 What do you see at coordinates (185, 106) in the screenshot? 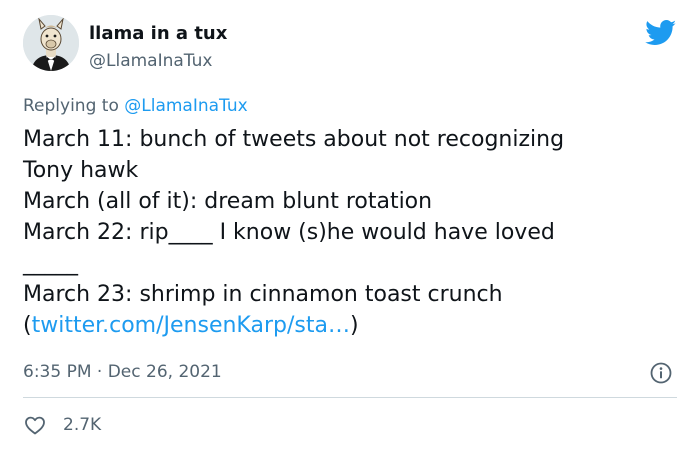
I see `reply-to-handle-link: @LlamaInaTux` at bounding box center [185, 106].